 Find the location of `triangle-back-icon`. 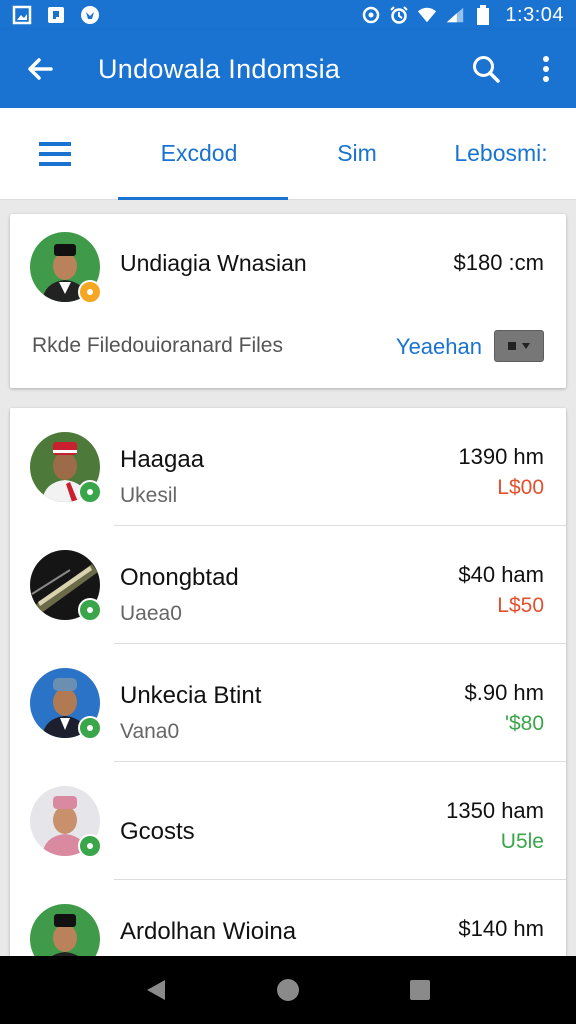

triangle-back-icon is located at coordinates (156, 990).